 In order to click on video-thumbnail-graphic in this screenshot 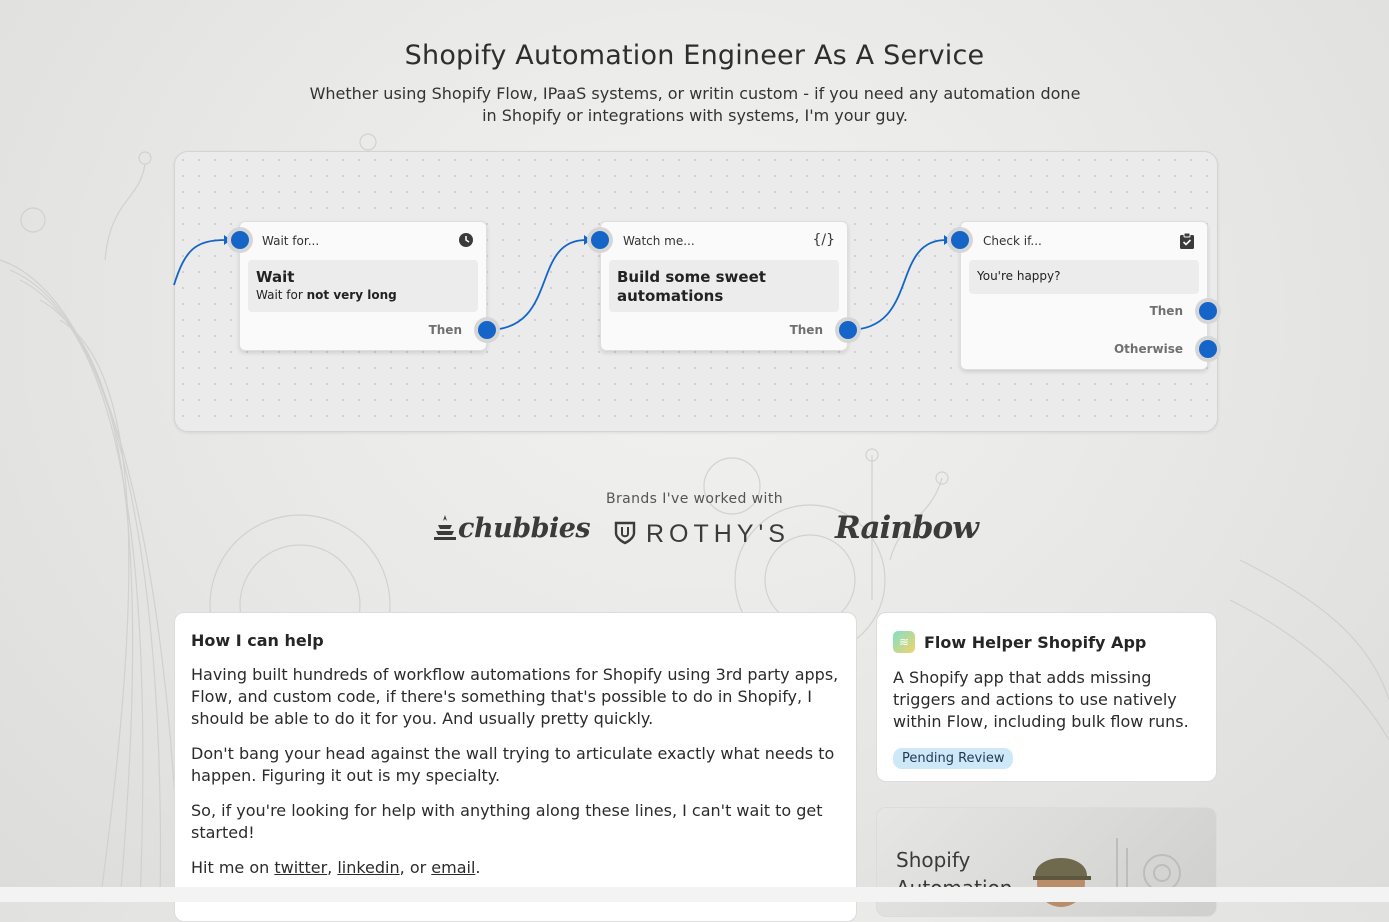, I will do `click(1107, 872)`.